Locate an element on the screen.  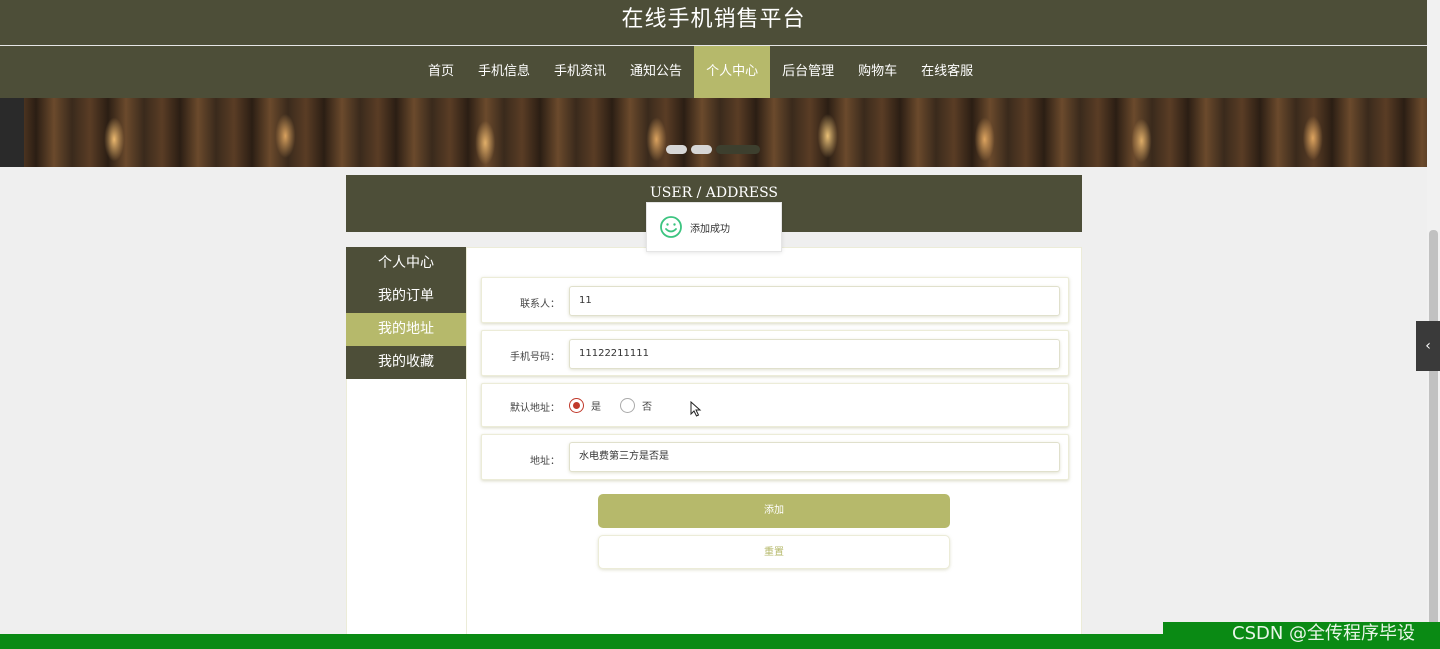
chevron-left-icon: ‹ is located at coordinates (1428, 346).